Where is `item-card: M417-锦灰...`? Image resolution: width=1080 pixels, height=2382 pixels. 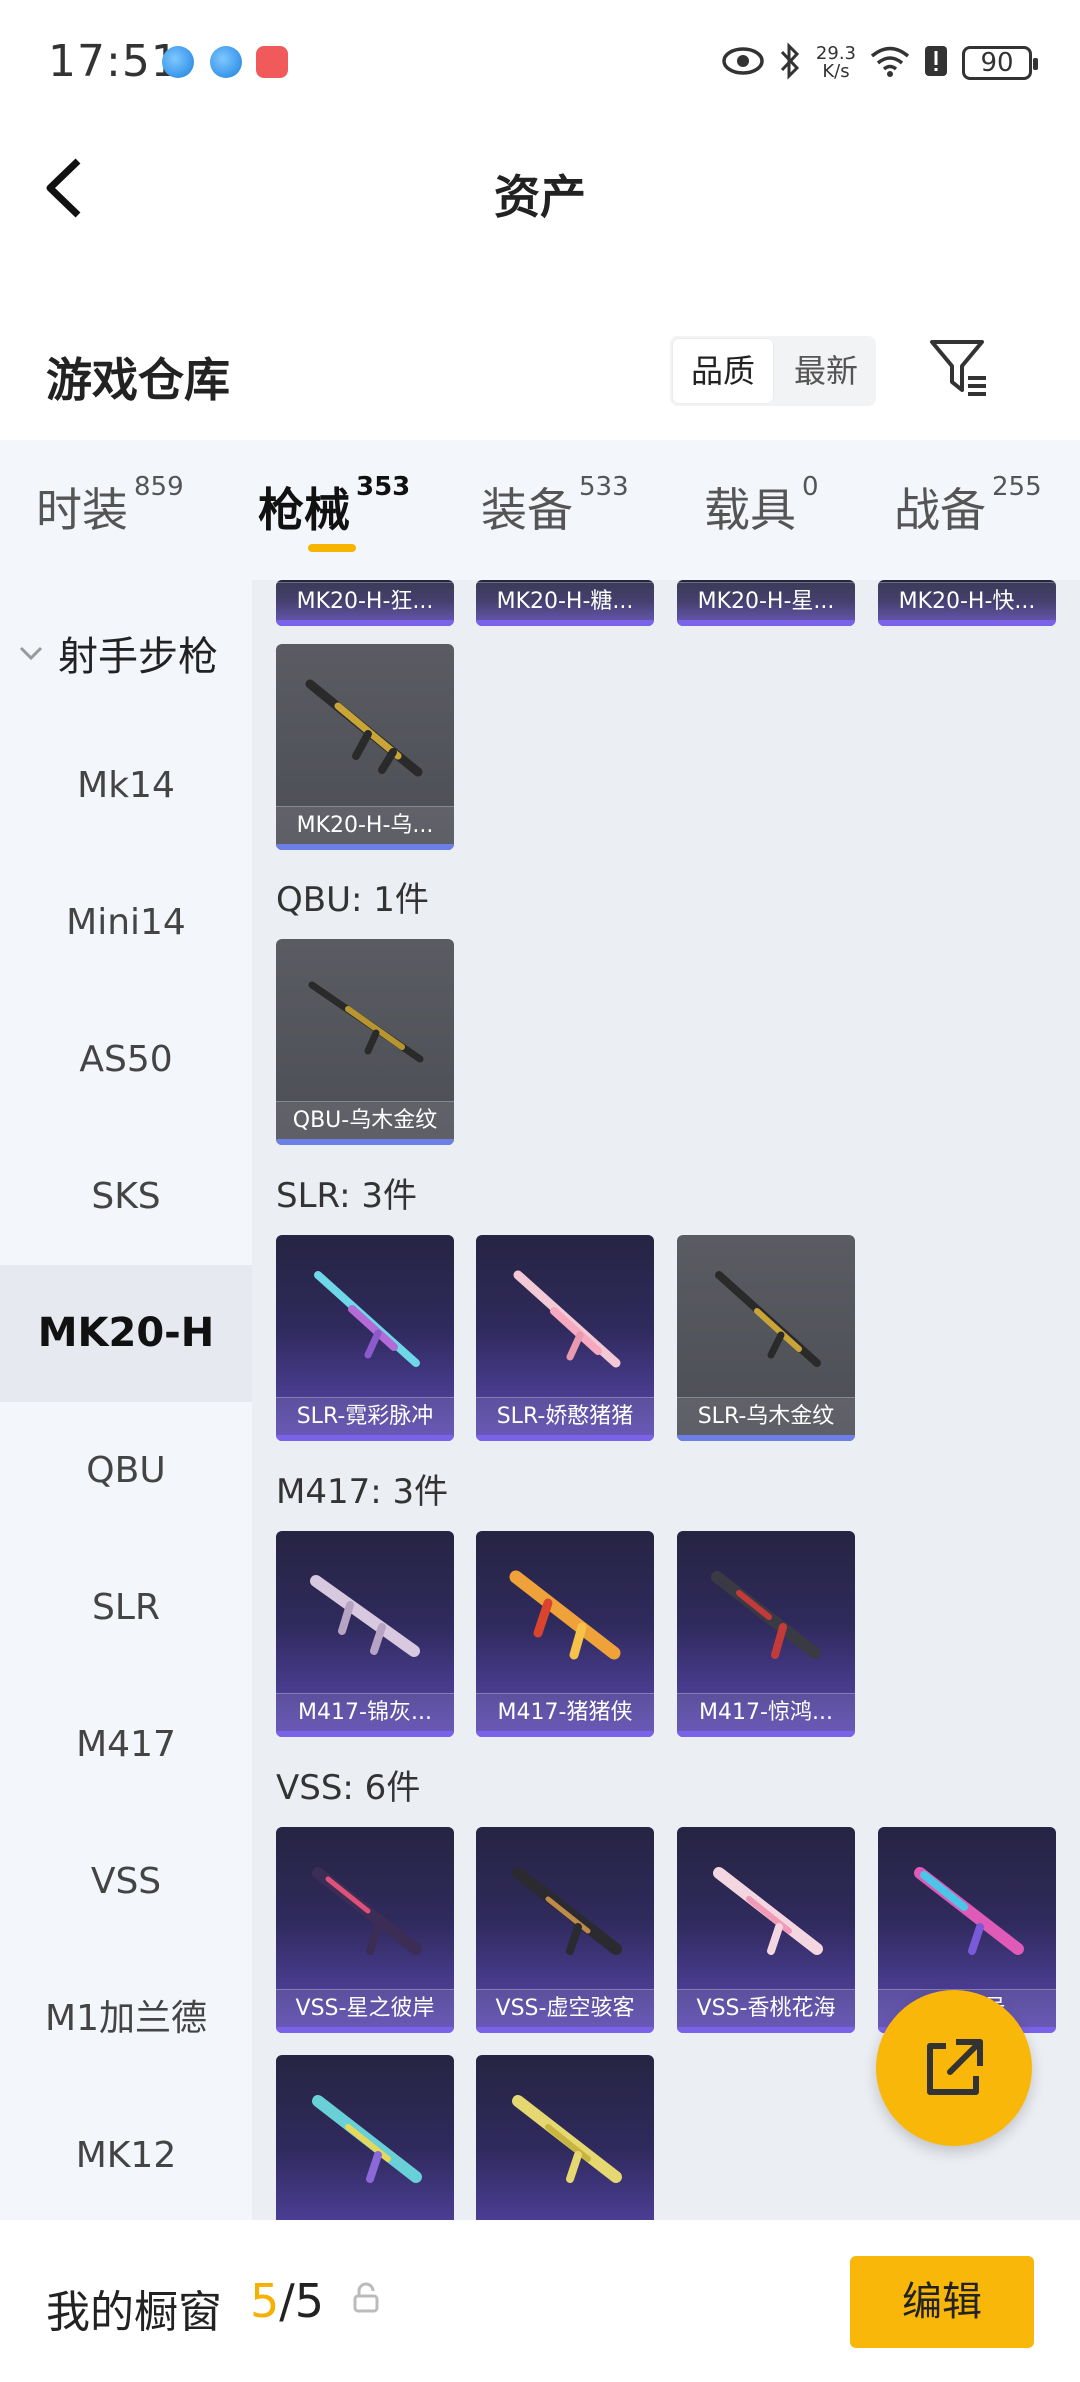
item-card: M417-锦灰... is located at coordinates (365, 1634).